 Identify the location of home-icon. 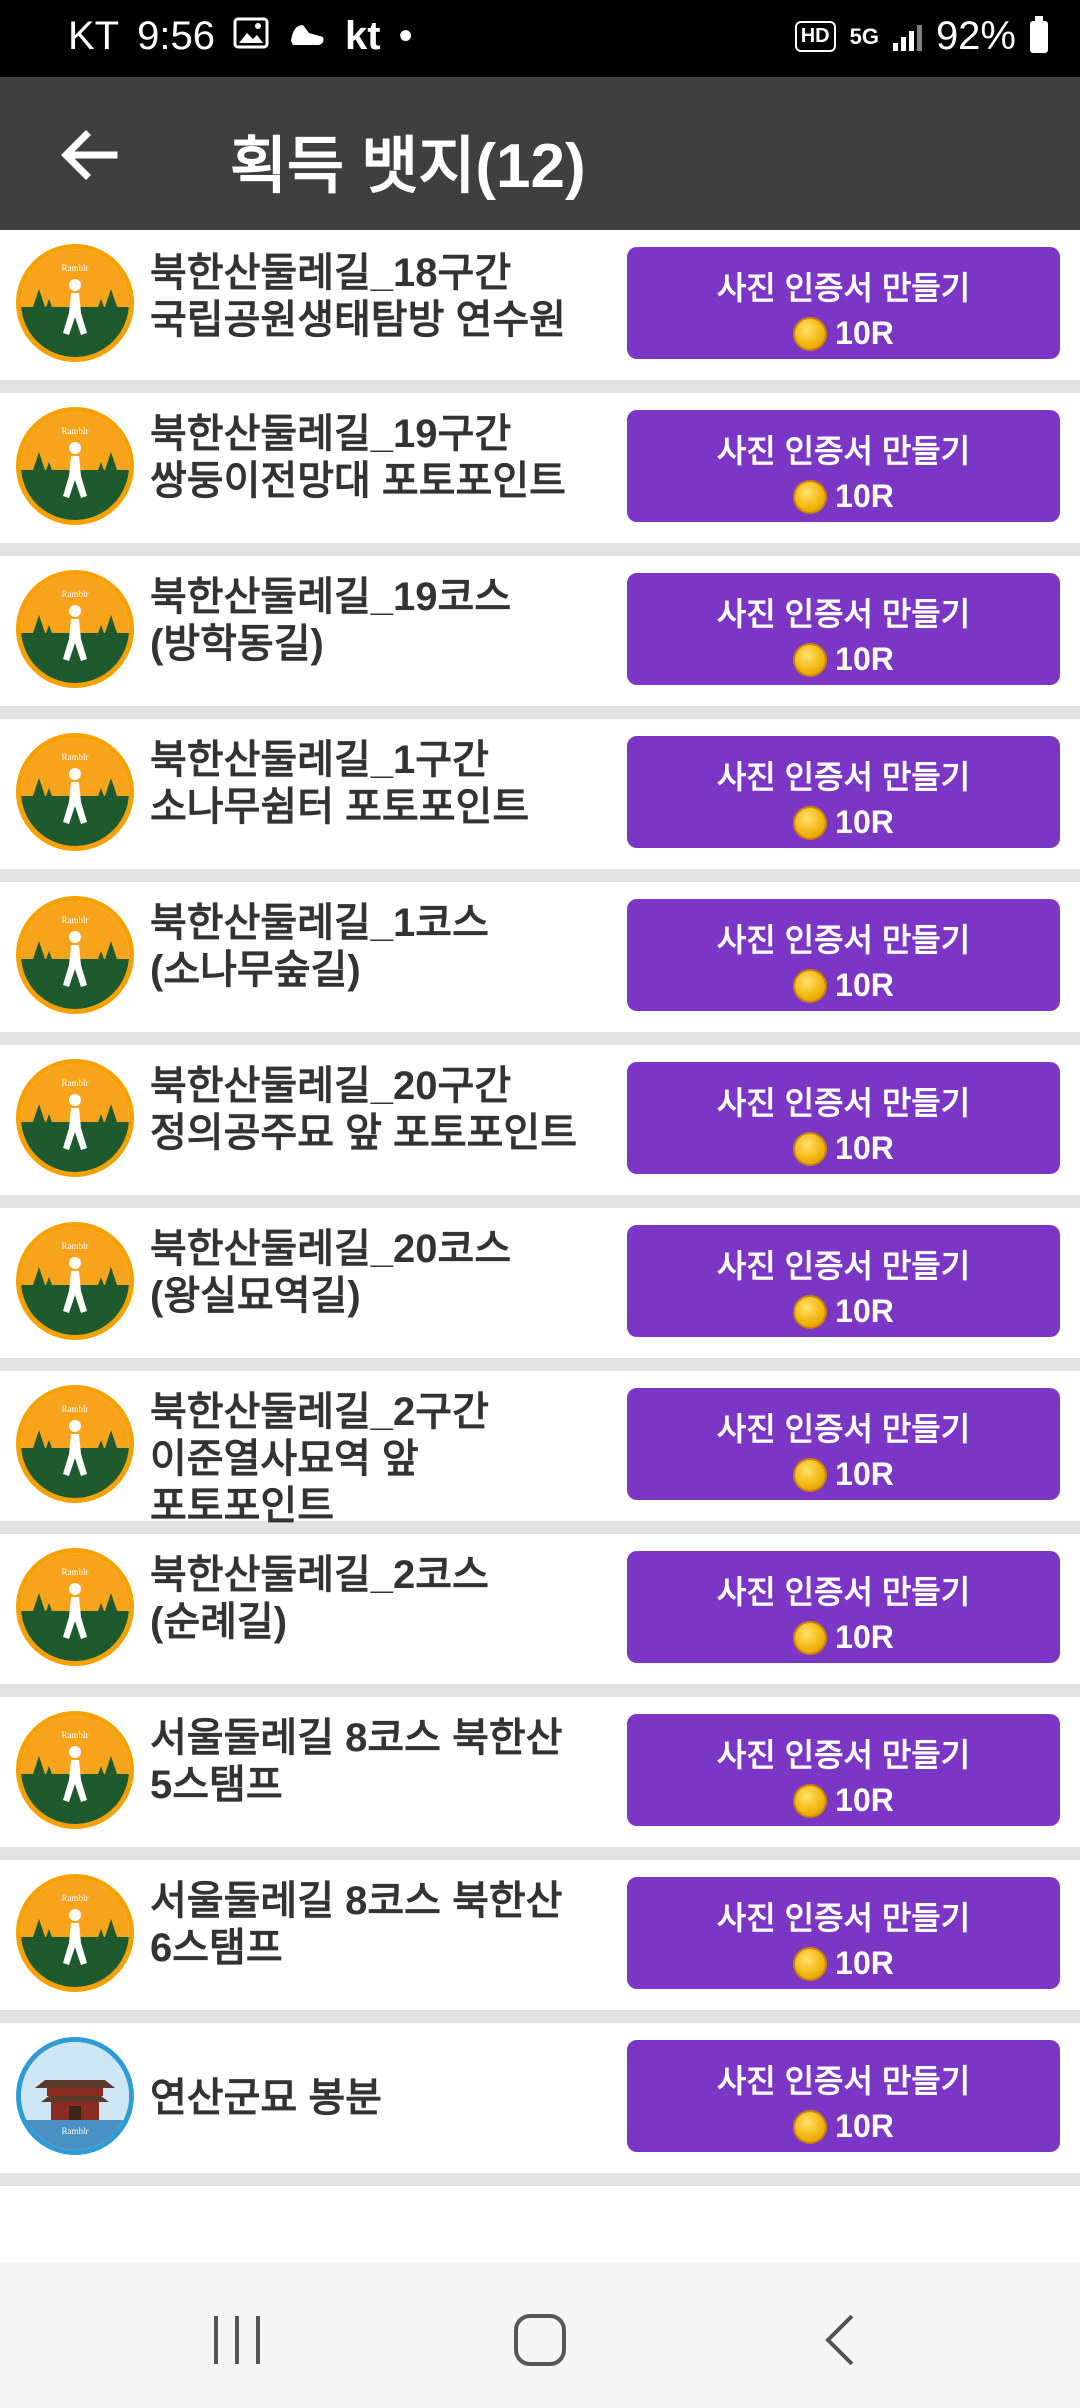
(540, 2340).